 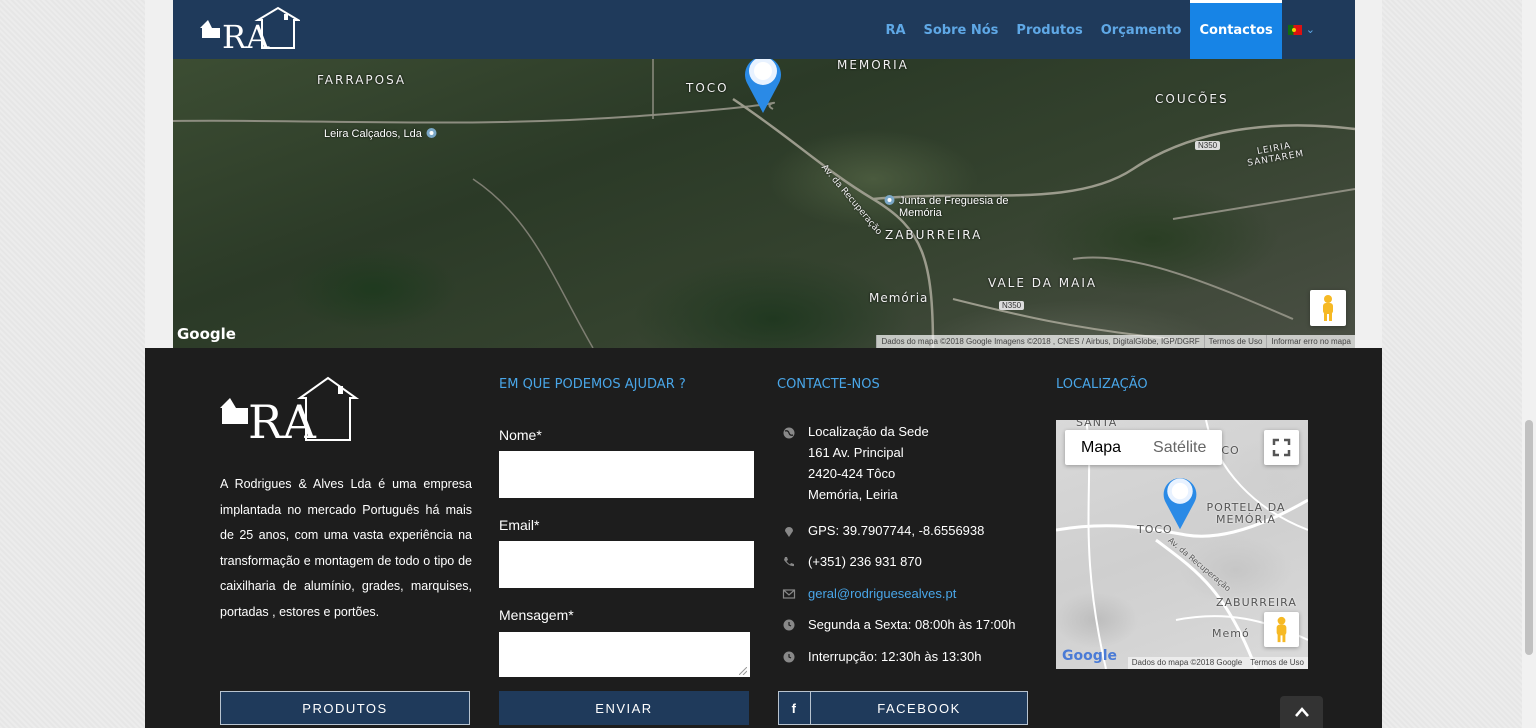 I want to click on map-label-zaburreira: ZABURREIRA, so click(x=934, y=235).